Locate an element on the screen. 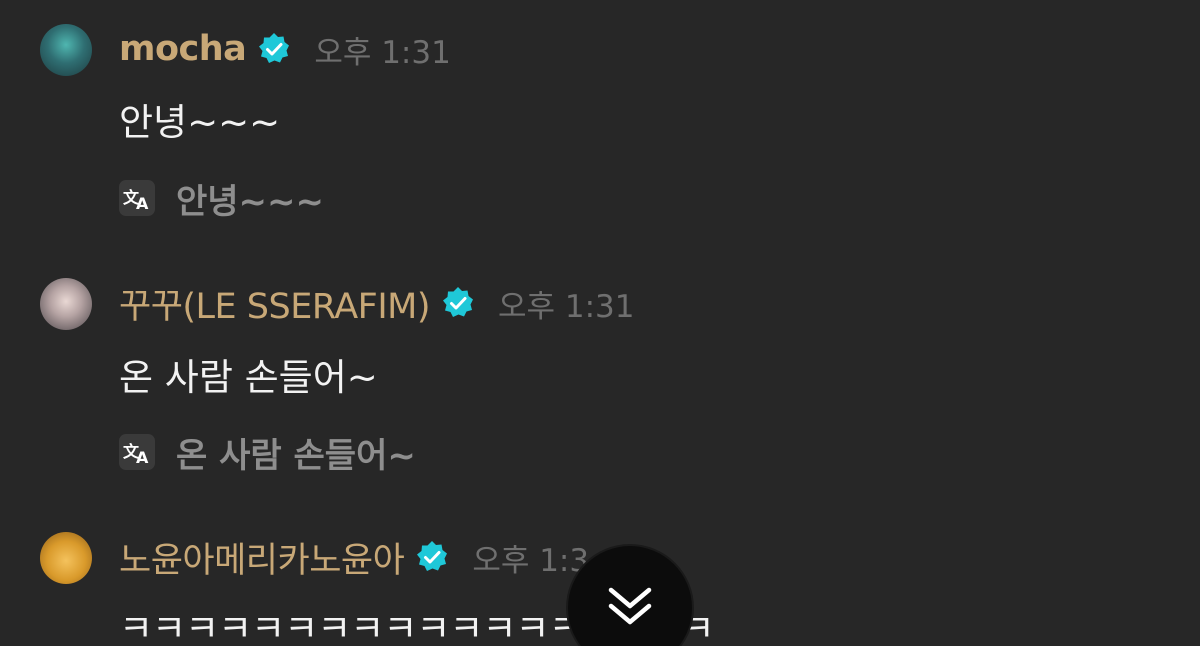 The image size is (1200, 646). timestamp: 오후 1:3 is located at coordinates (531, 560).